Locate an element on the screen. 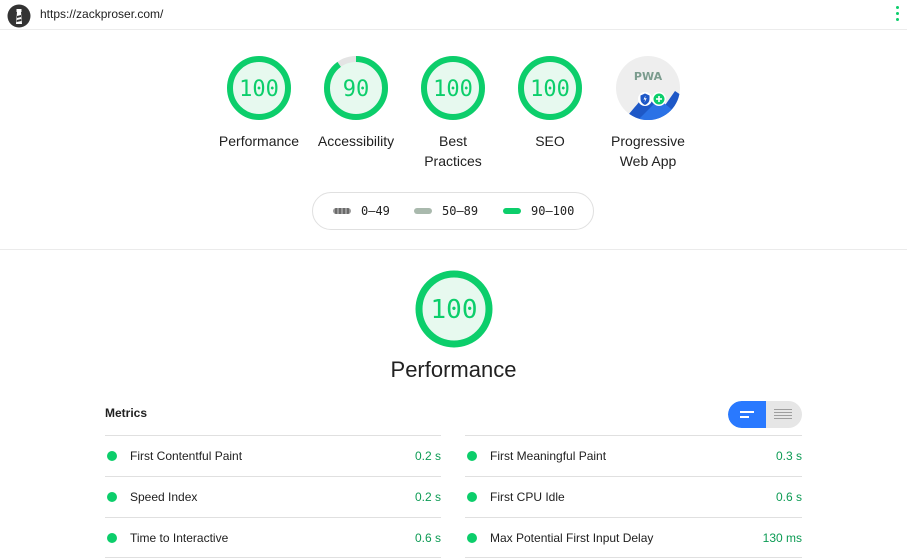  performance-gauge-large: 100 is located at coordinates (454, 309).